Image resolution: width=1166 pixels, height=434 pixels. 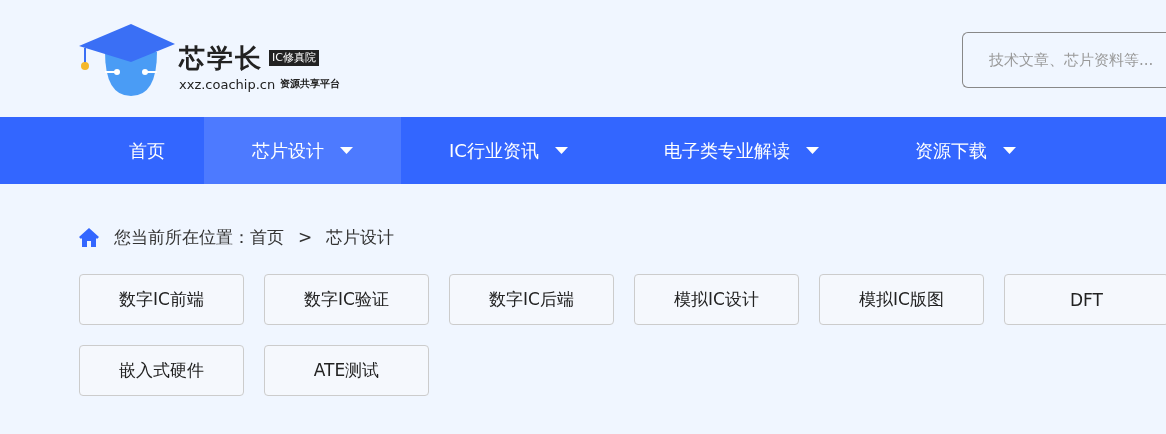 What do you see at coordinates (127, 58) in the screenshot?
I see `logo-icon` at bounding box center [127, 58].